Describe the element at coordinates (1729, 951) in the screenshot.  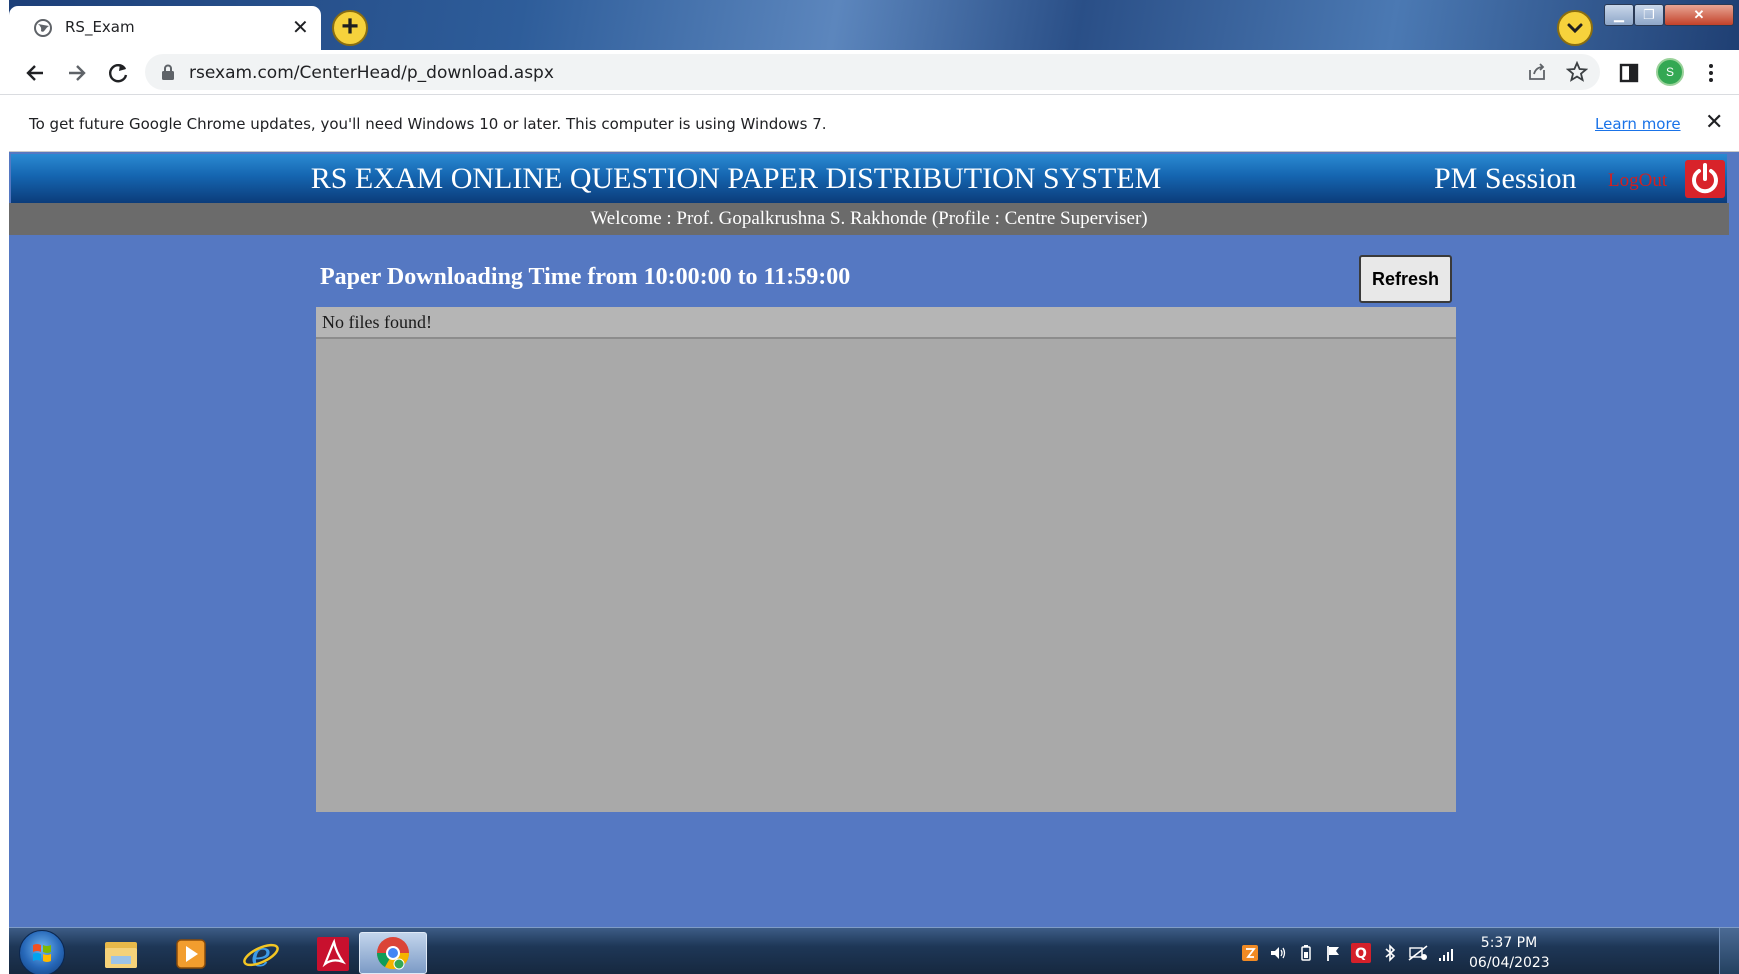
I see `show-desktop-button` at that location.